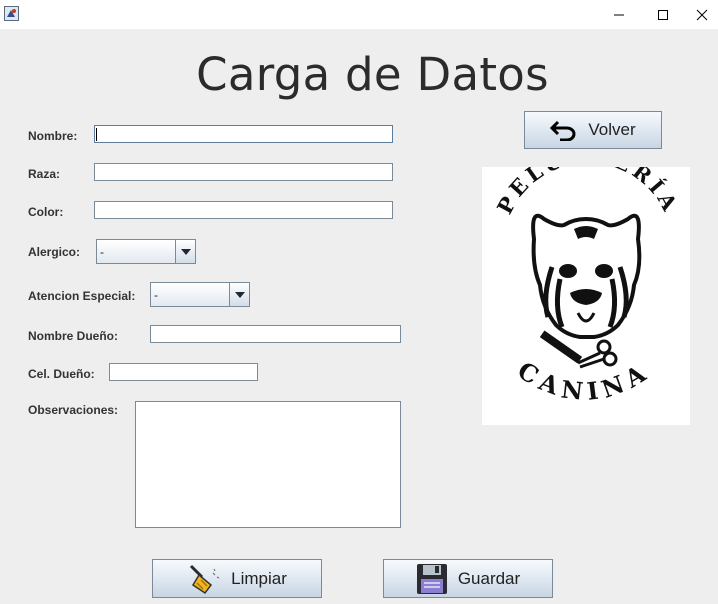 Image resolution: width=718 pixels, height=604 pixels. I want to click on svg-text: CANINA, so click(584, 380).